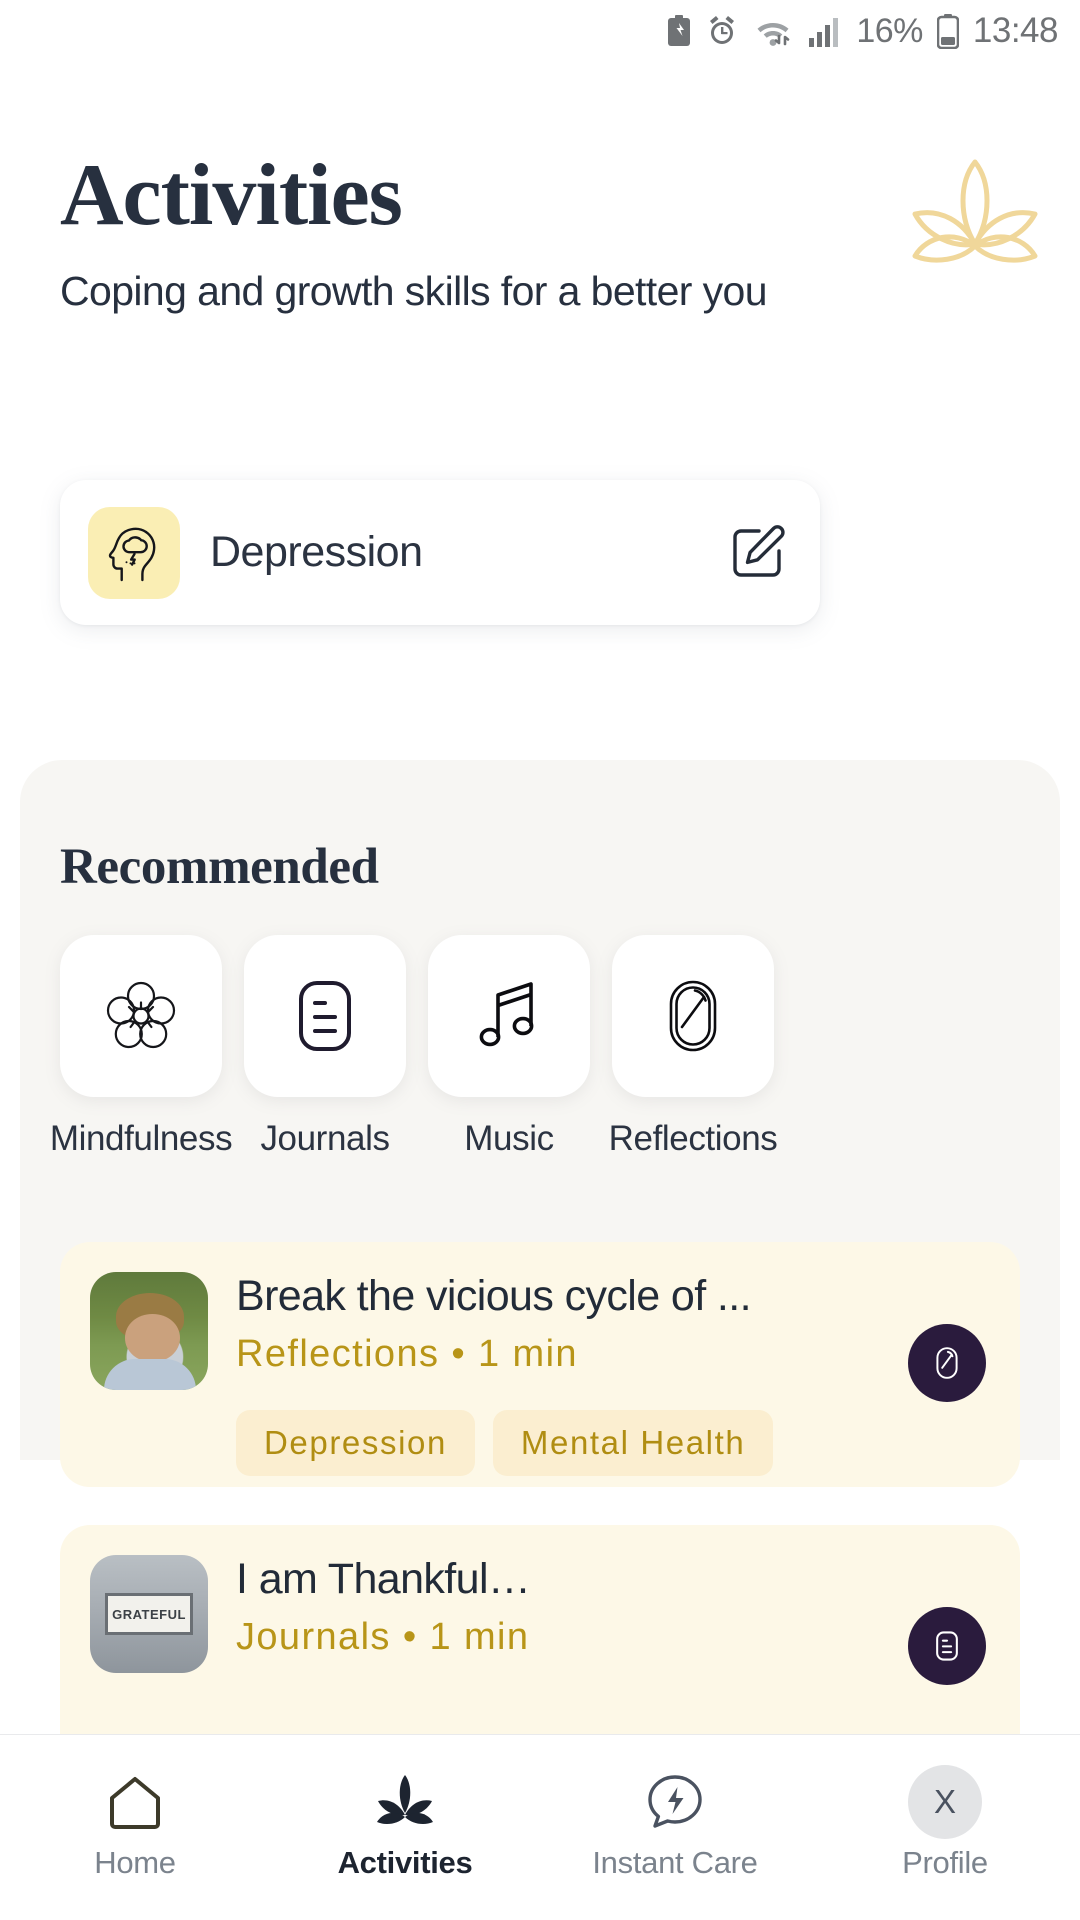  I want to click on flower-icon, so click(141, 1015).